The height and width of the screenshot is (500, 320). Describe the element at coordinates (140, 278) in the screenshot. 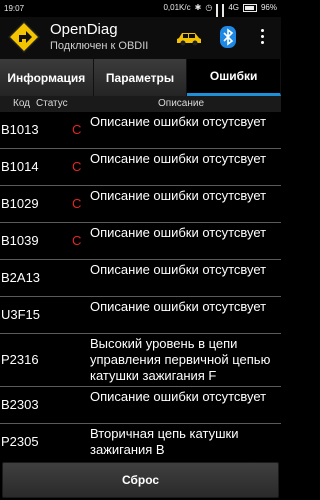

I see `error-row: B2A13 Описание ошибки отсутсвует` at that location.